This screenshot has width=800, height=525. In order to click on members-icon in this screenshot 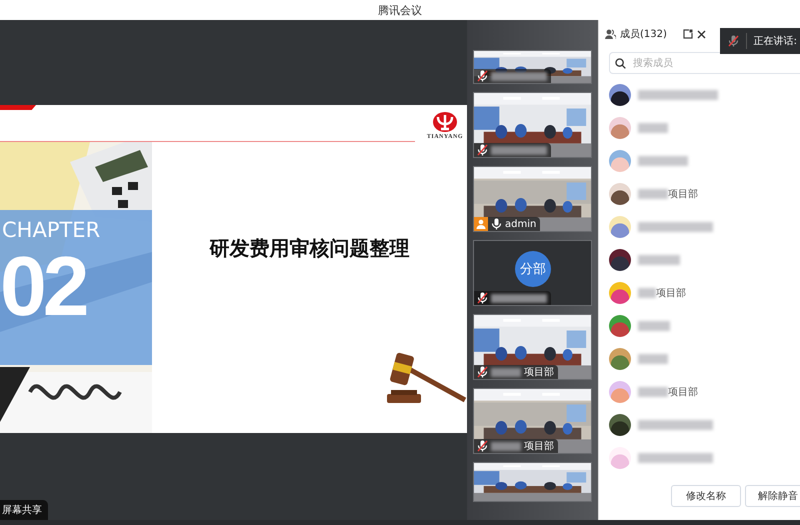, I will do `click(610, 34)`.